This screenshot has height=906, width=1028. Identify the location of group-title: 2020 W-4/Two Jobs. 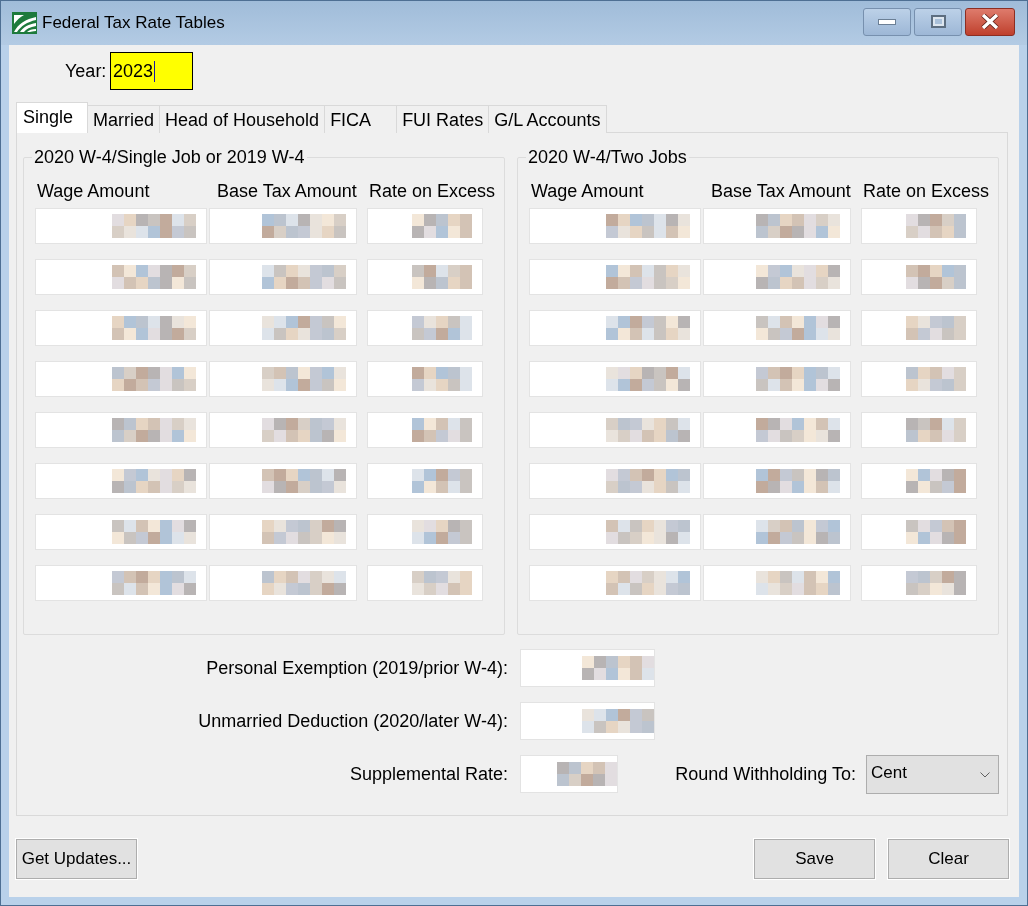
(607, 157).